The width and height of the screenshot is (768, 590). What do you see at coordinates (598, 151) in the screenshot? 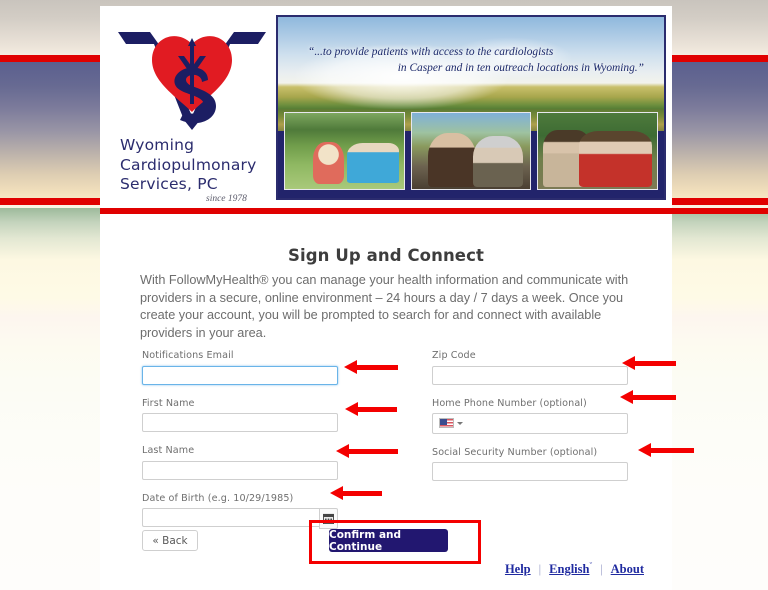
I see `banner-photo-three-senior-women` at bounding box center [598, 151].